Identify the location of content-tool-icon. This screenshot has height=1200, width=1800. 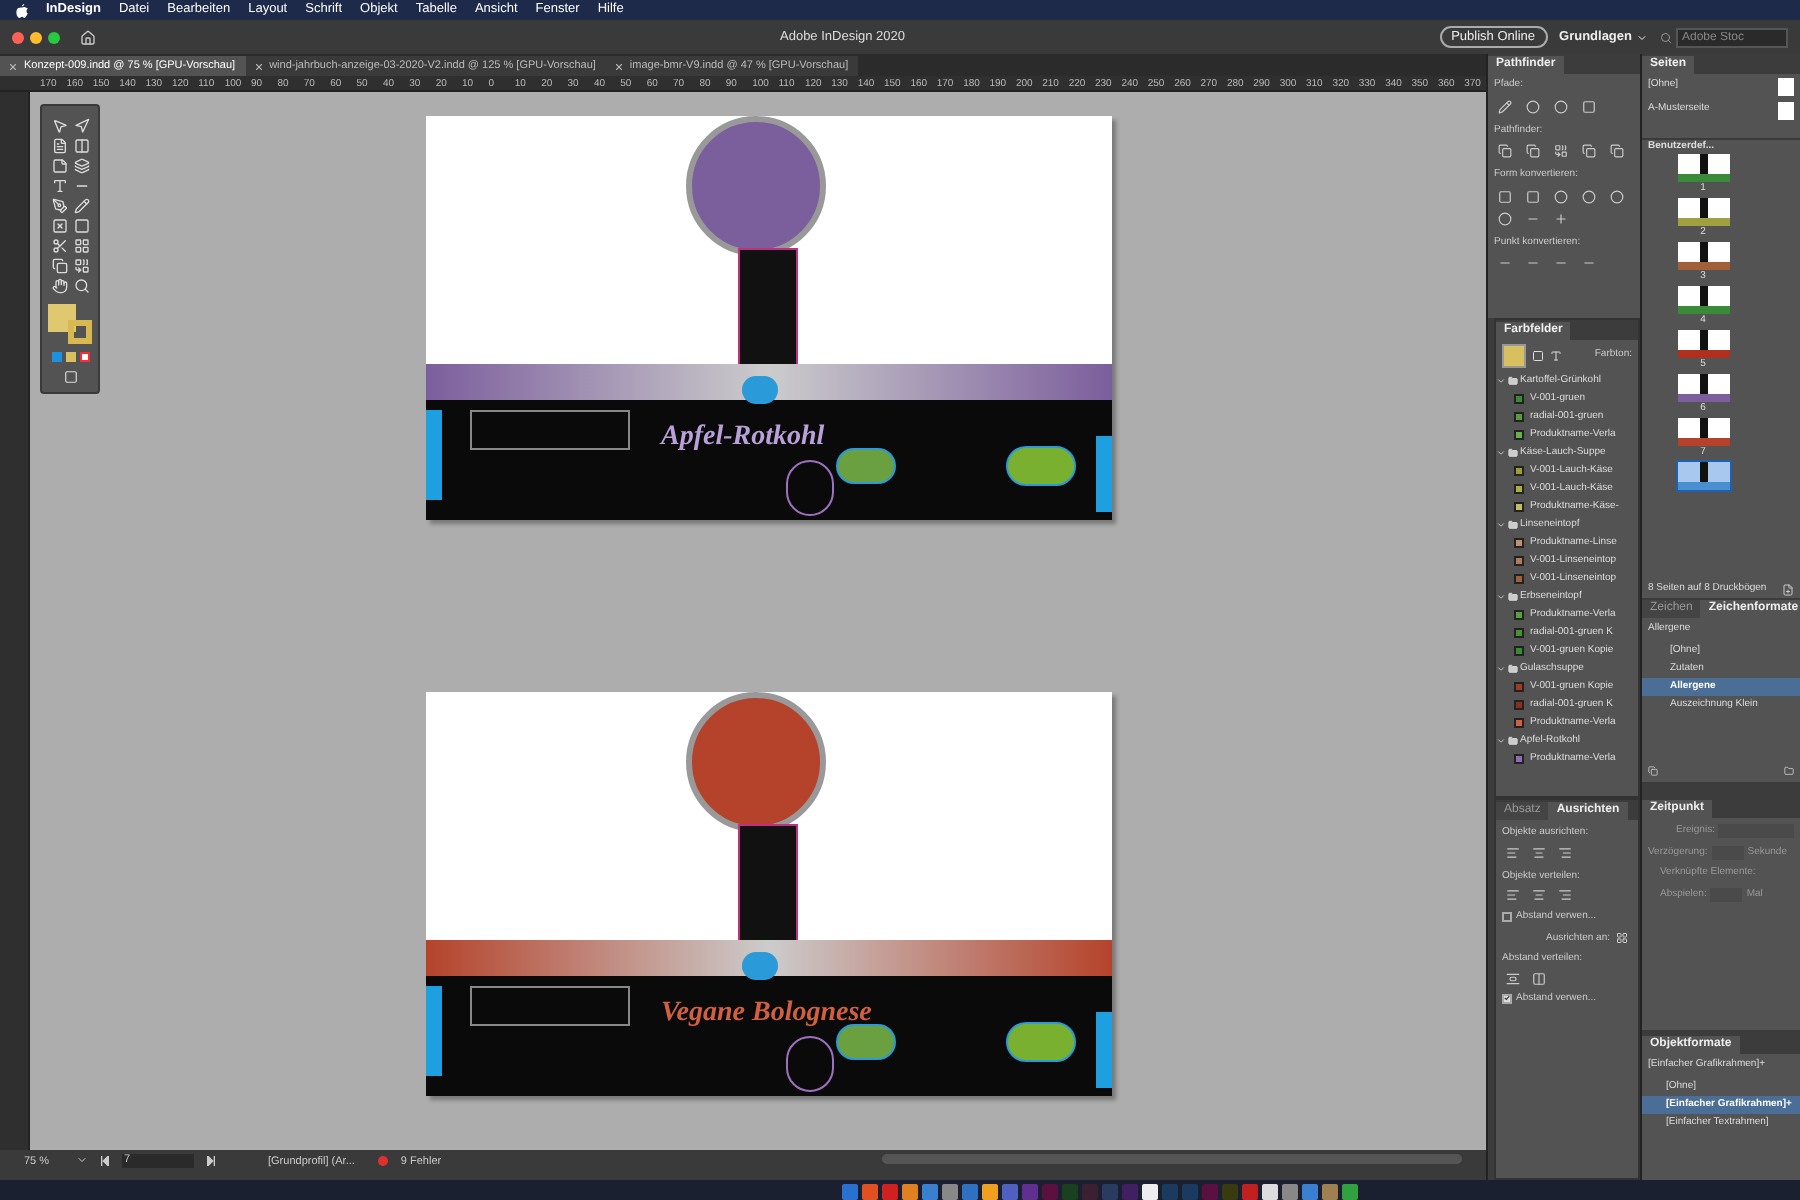
(81, 166).